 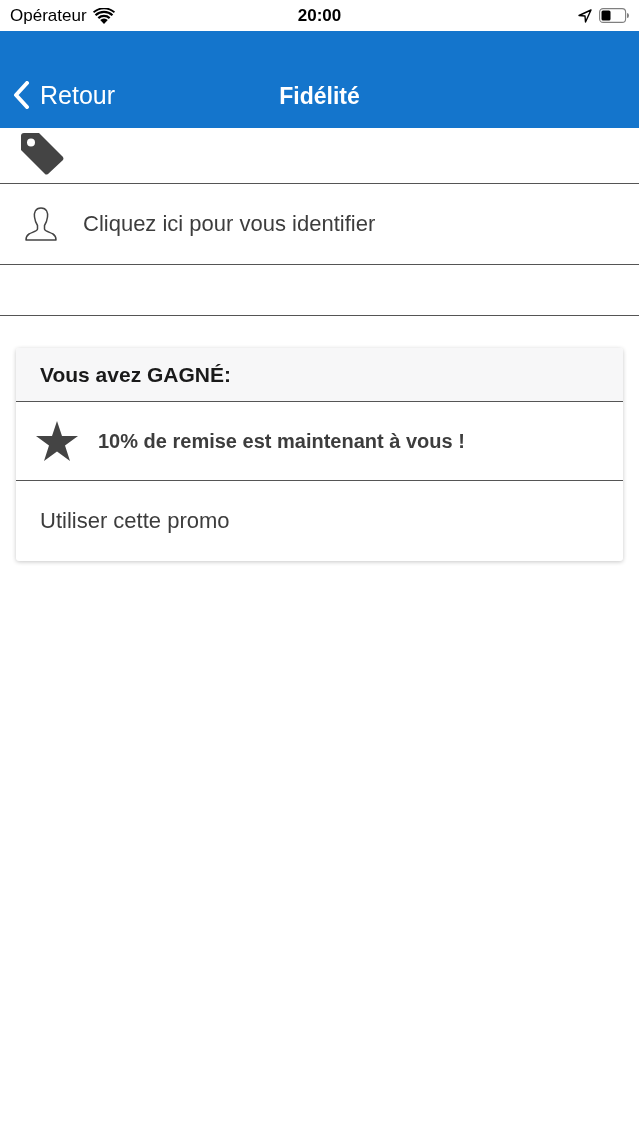 What do you see at coordinates (135, 374) in the screenshot?
I see `card-heading: Vous avez GAGNÉ:` at bounding box center [135, 374].